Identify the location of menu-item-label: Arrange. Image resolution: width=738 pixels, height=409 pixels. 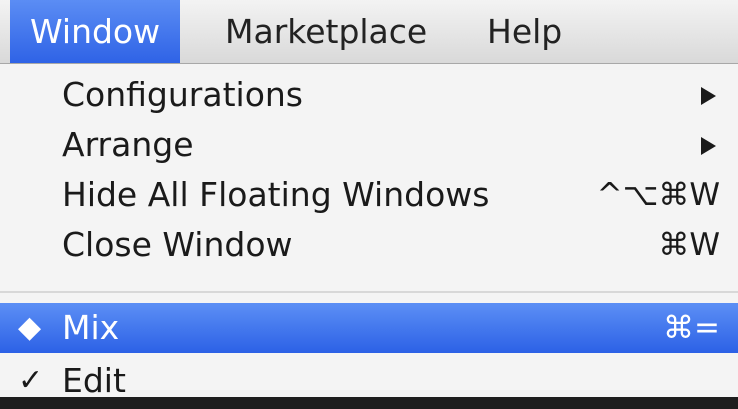
(128, 144).